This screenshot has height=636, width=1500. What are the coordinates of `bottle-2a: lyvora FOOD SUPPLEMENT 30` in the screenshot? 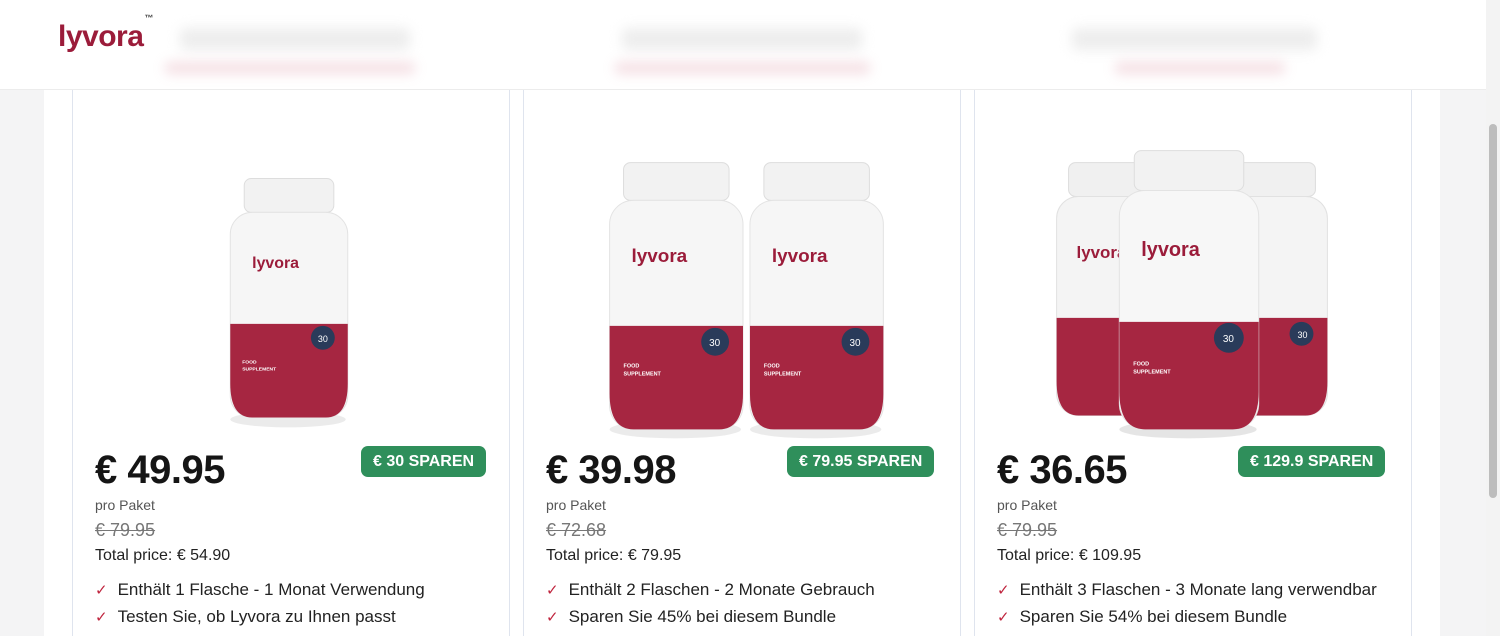 It's located at (676, 300).